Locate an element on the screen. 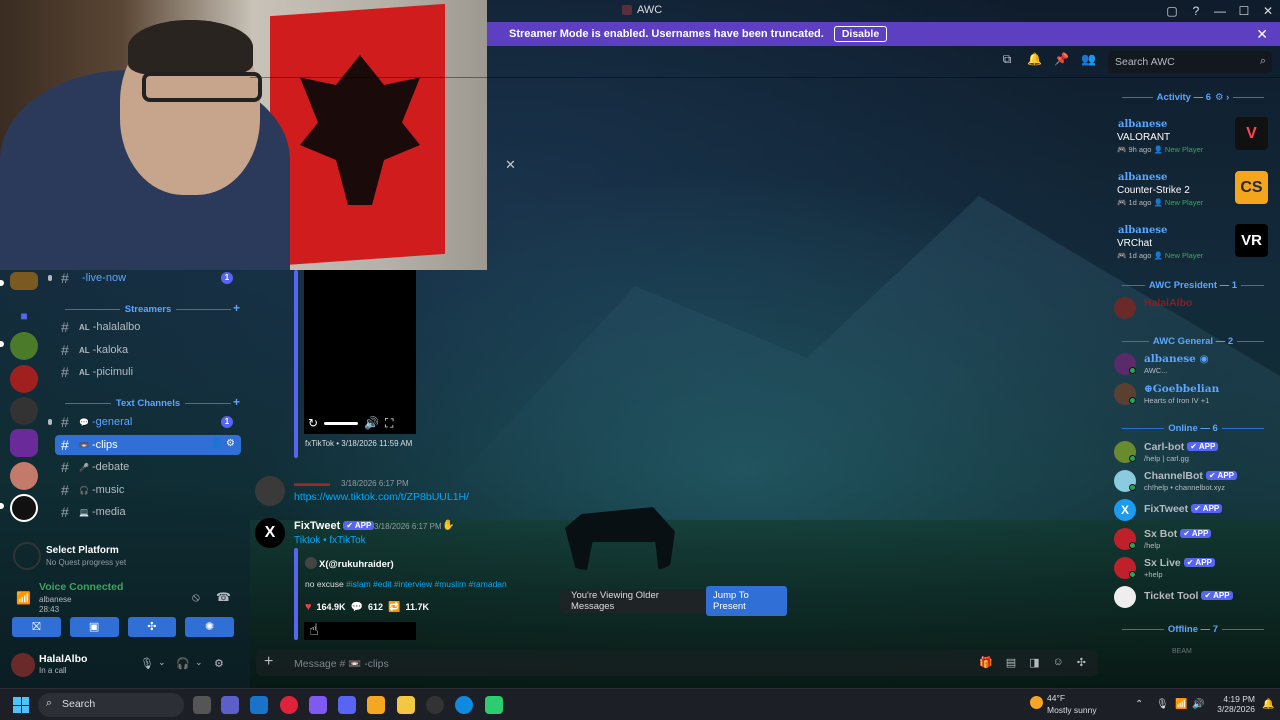  member-item: ChannelBot ✔ APP ch!help • channelbot.xyz is located at coordinates (1194, 480).